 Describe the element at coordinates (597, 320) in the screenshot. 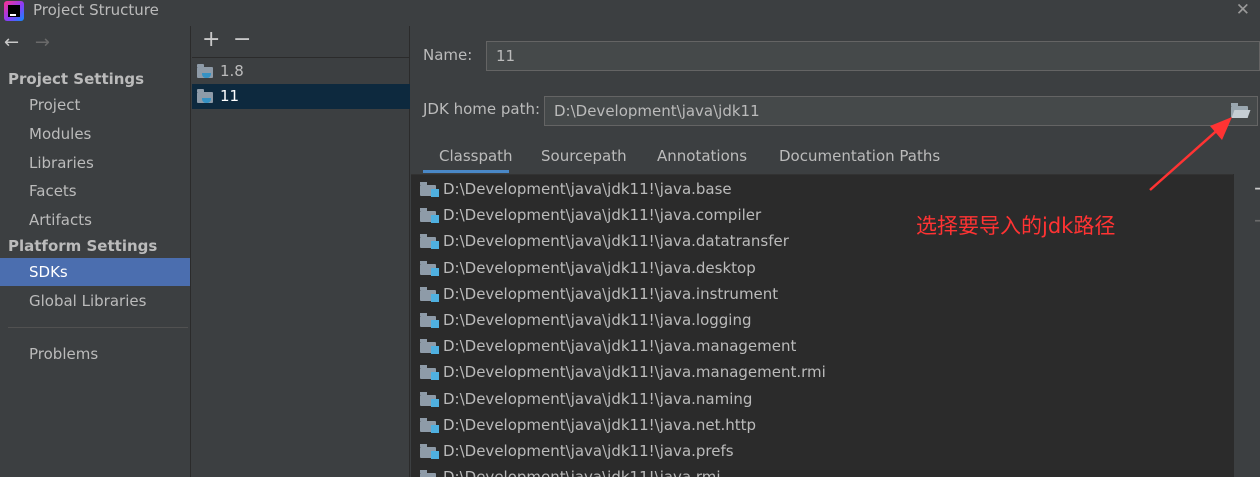

I see `classpath-entry-label: D:\Development\java\jdk11!\java.logging` at that location.